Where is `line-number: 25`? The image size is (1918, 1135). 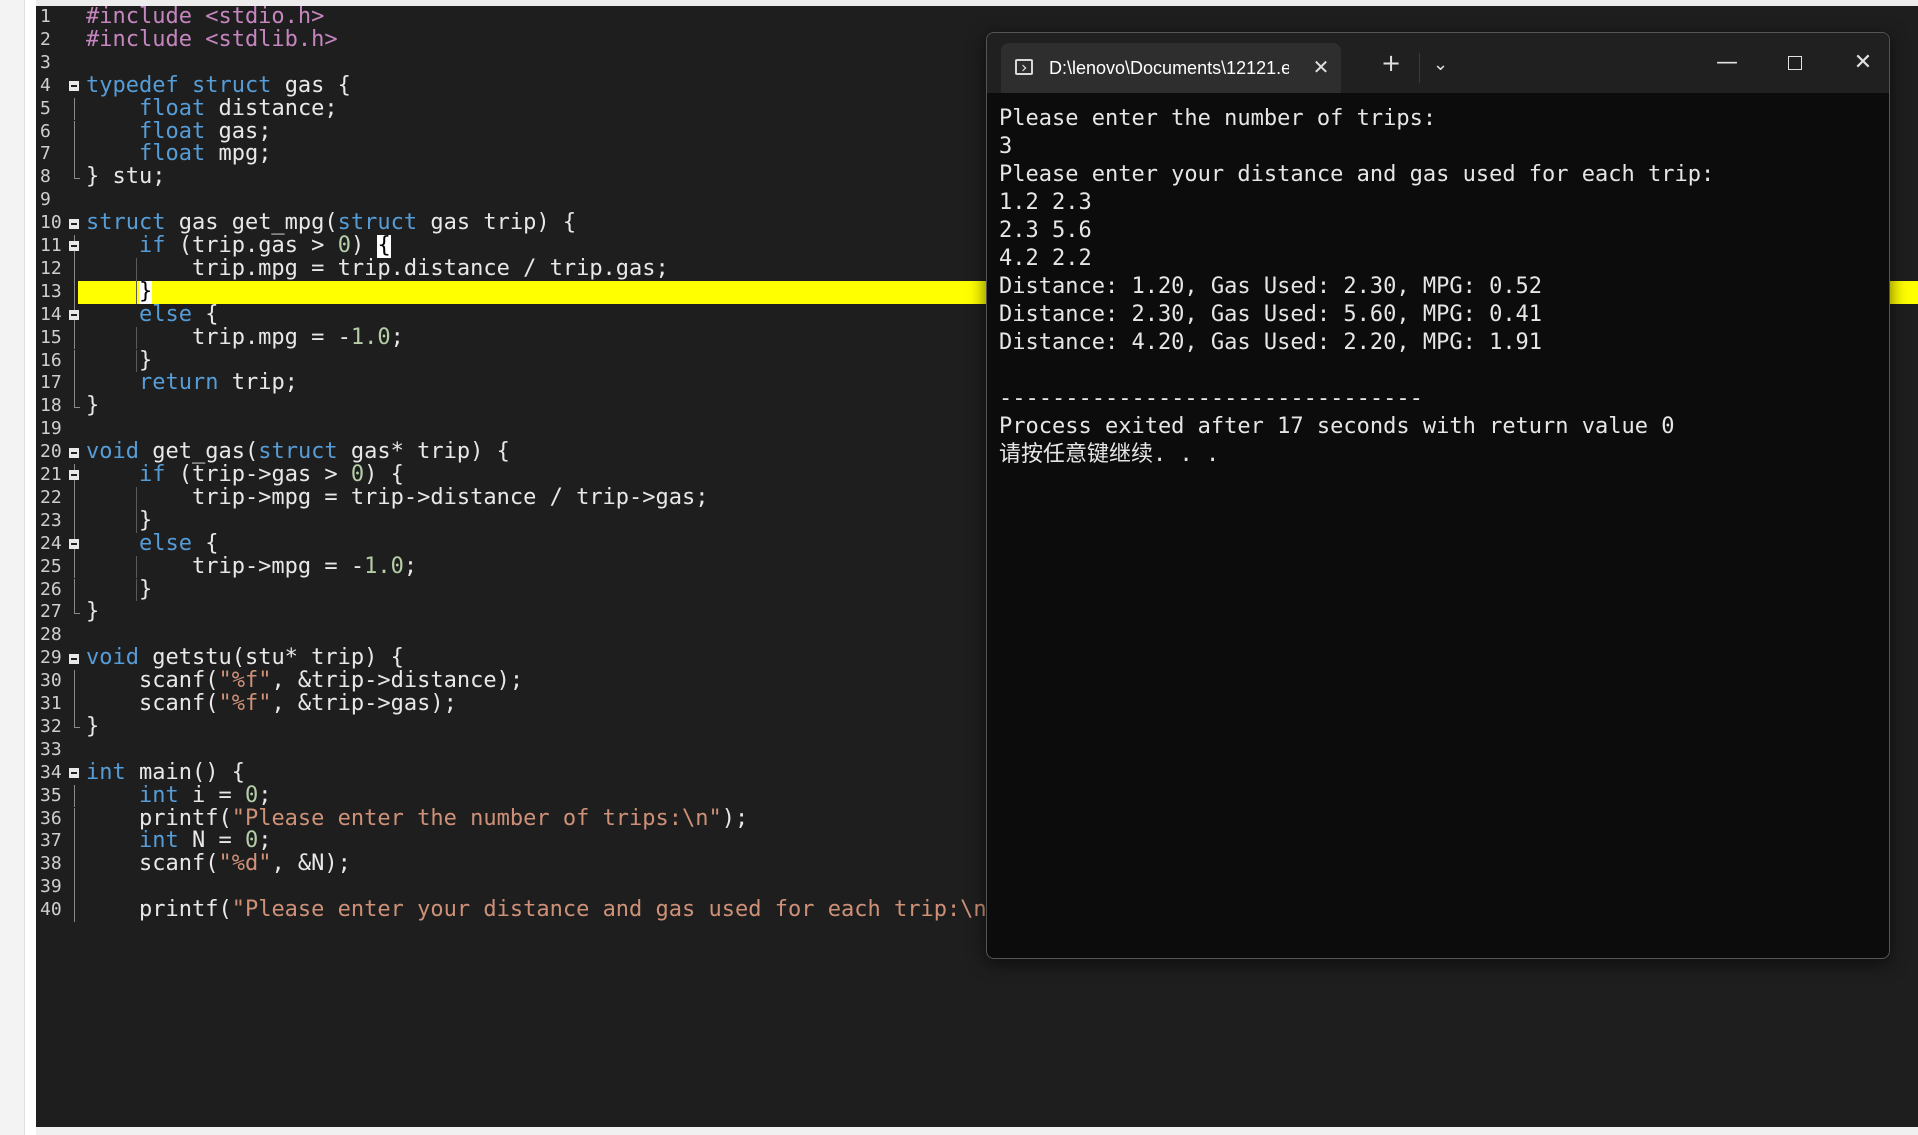 line-number: 25 is located at coordinates (51, 566).